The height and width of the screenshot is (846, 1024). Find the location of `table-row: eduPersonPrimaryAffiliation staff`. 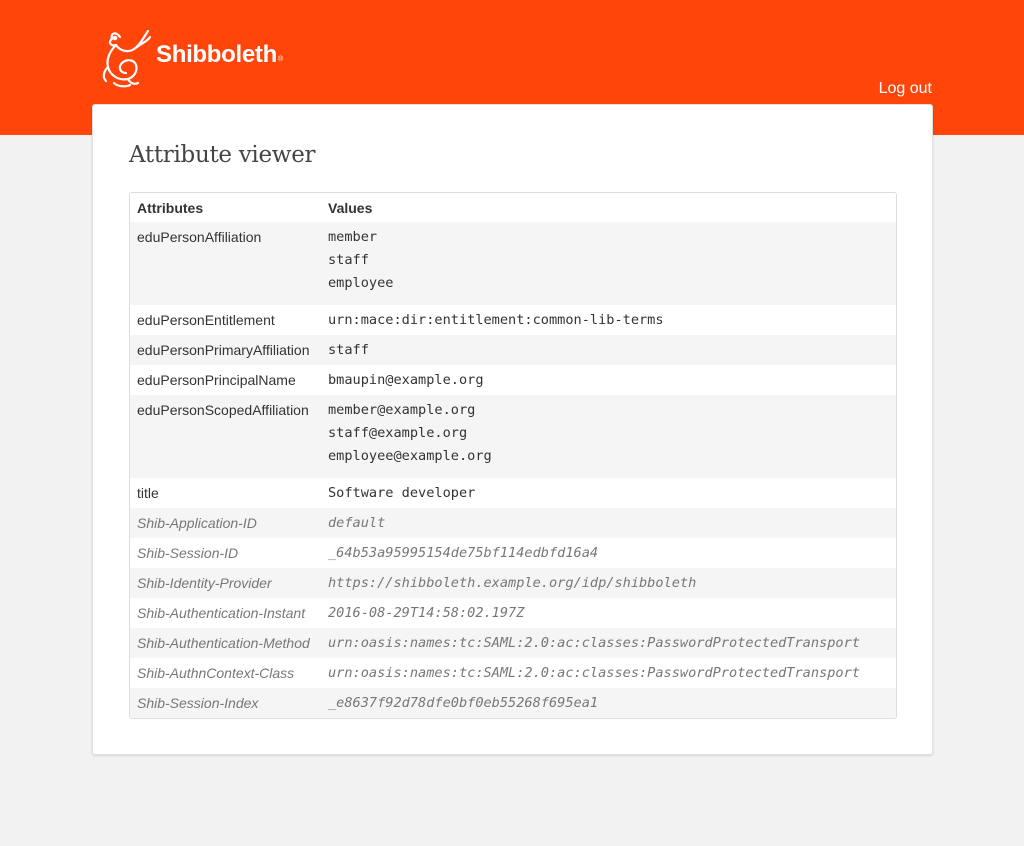

table-row: eduPersonPrimaryAffiliation staff is located at coordinates (513, 350).